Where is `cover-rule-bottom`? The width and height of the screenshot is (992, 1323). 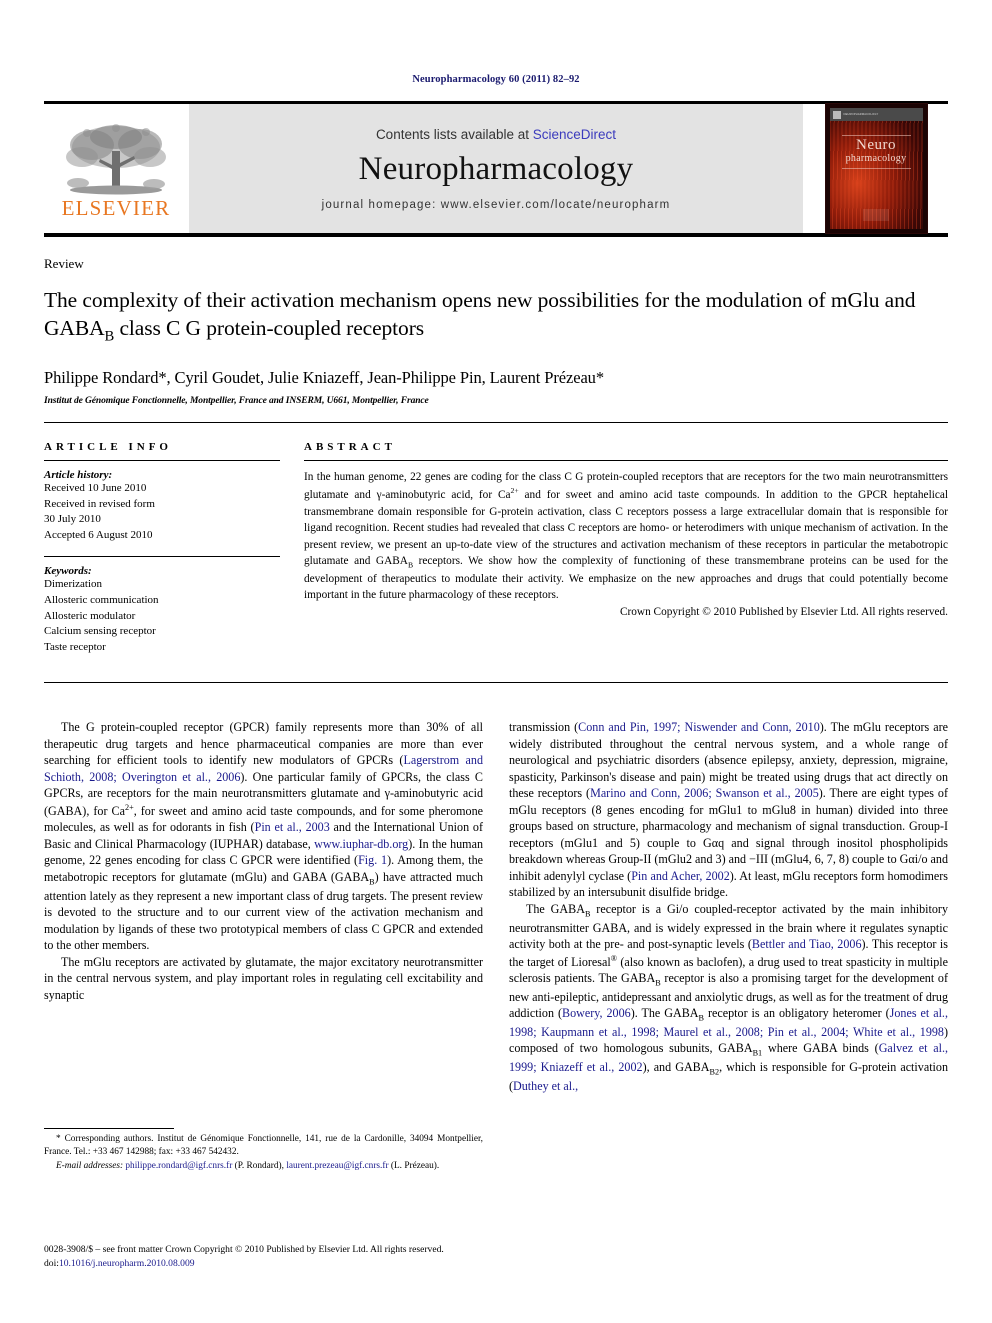 cover-rule-bottom is located at coordinates (876, 168).